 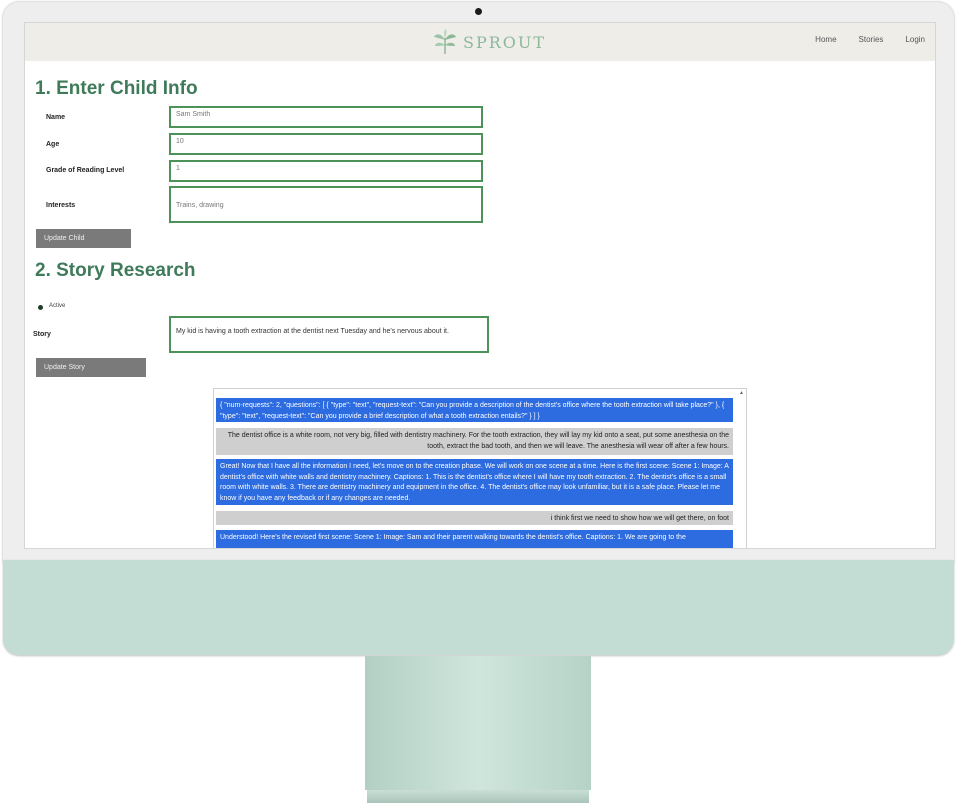 What do you see at coordinates (825, 39) in the screenshot?
I see `nav-link-home: Home` at bounding box center [825, 39].